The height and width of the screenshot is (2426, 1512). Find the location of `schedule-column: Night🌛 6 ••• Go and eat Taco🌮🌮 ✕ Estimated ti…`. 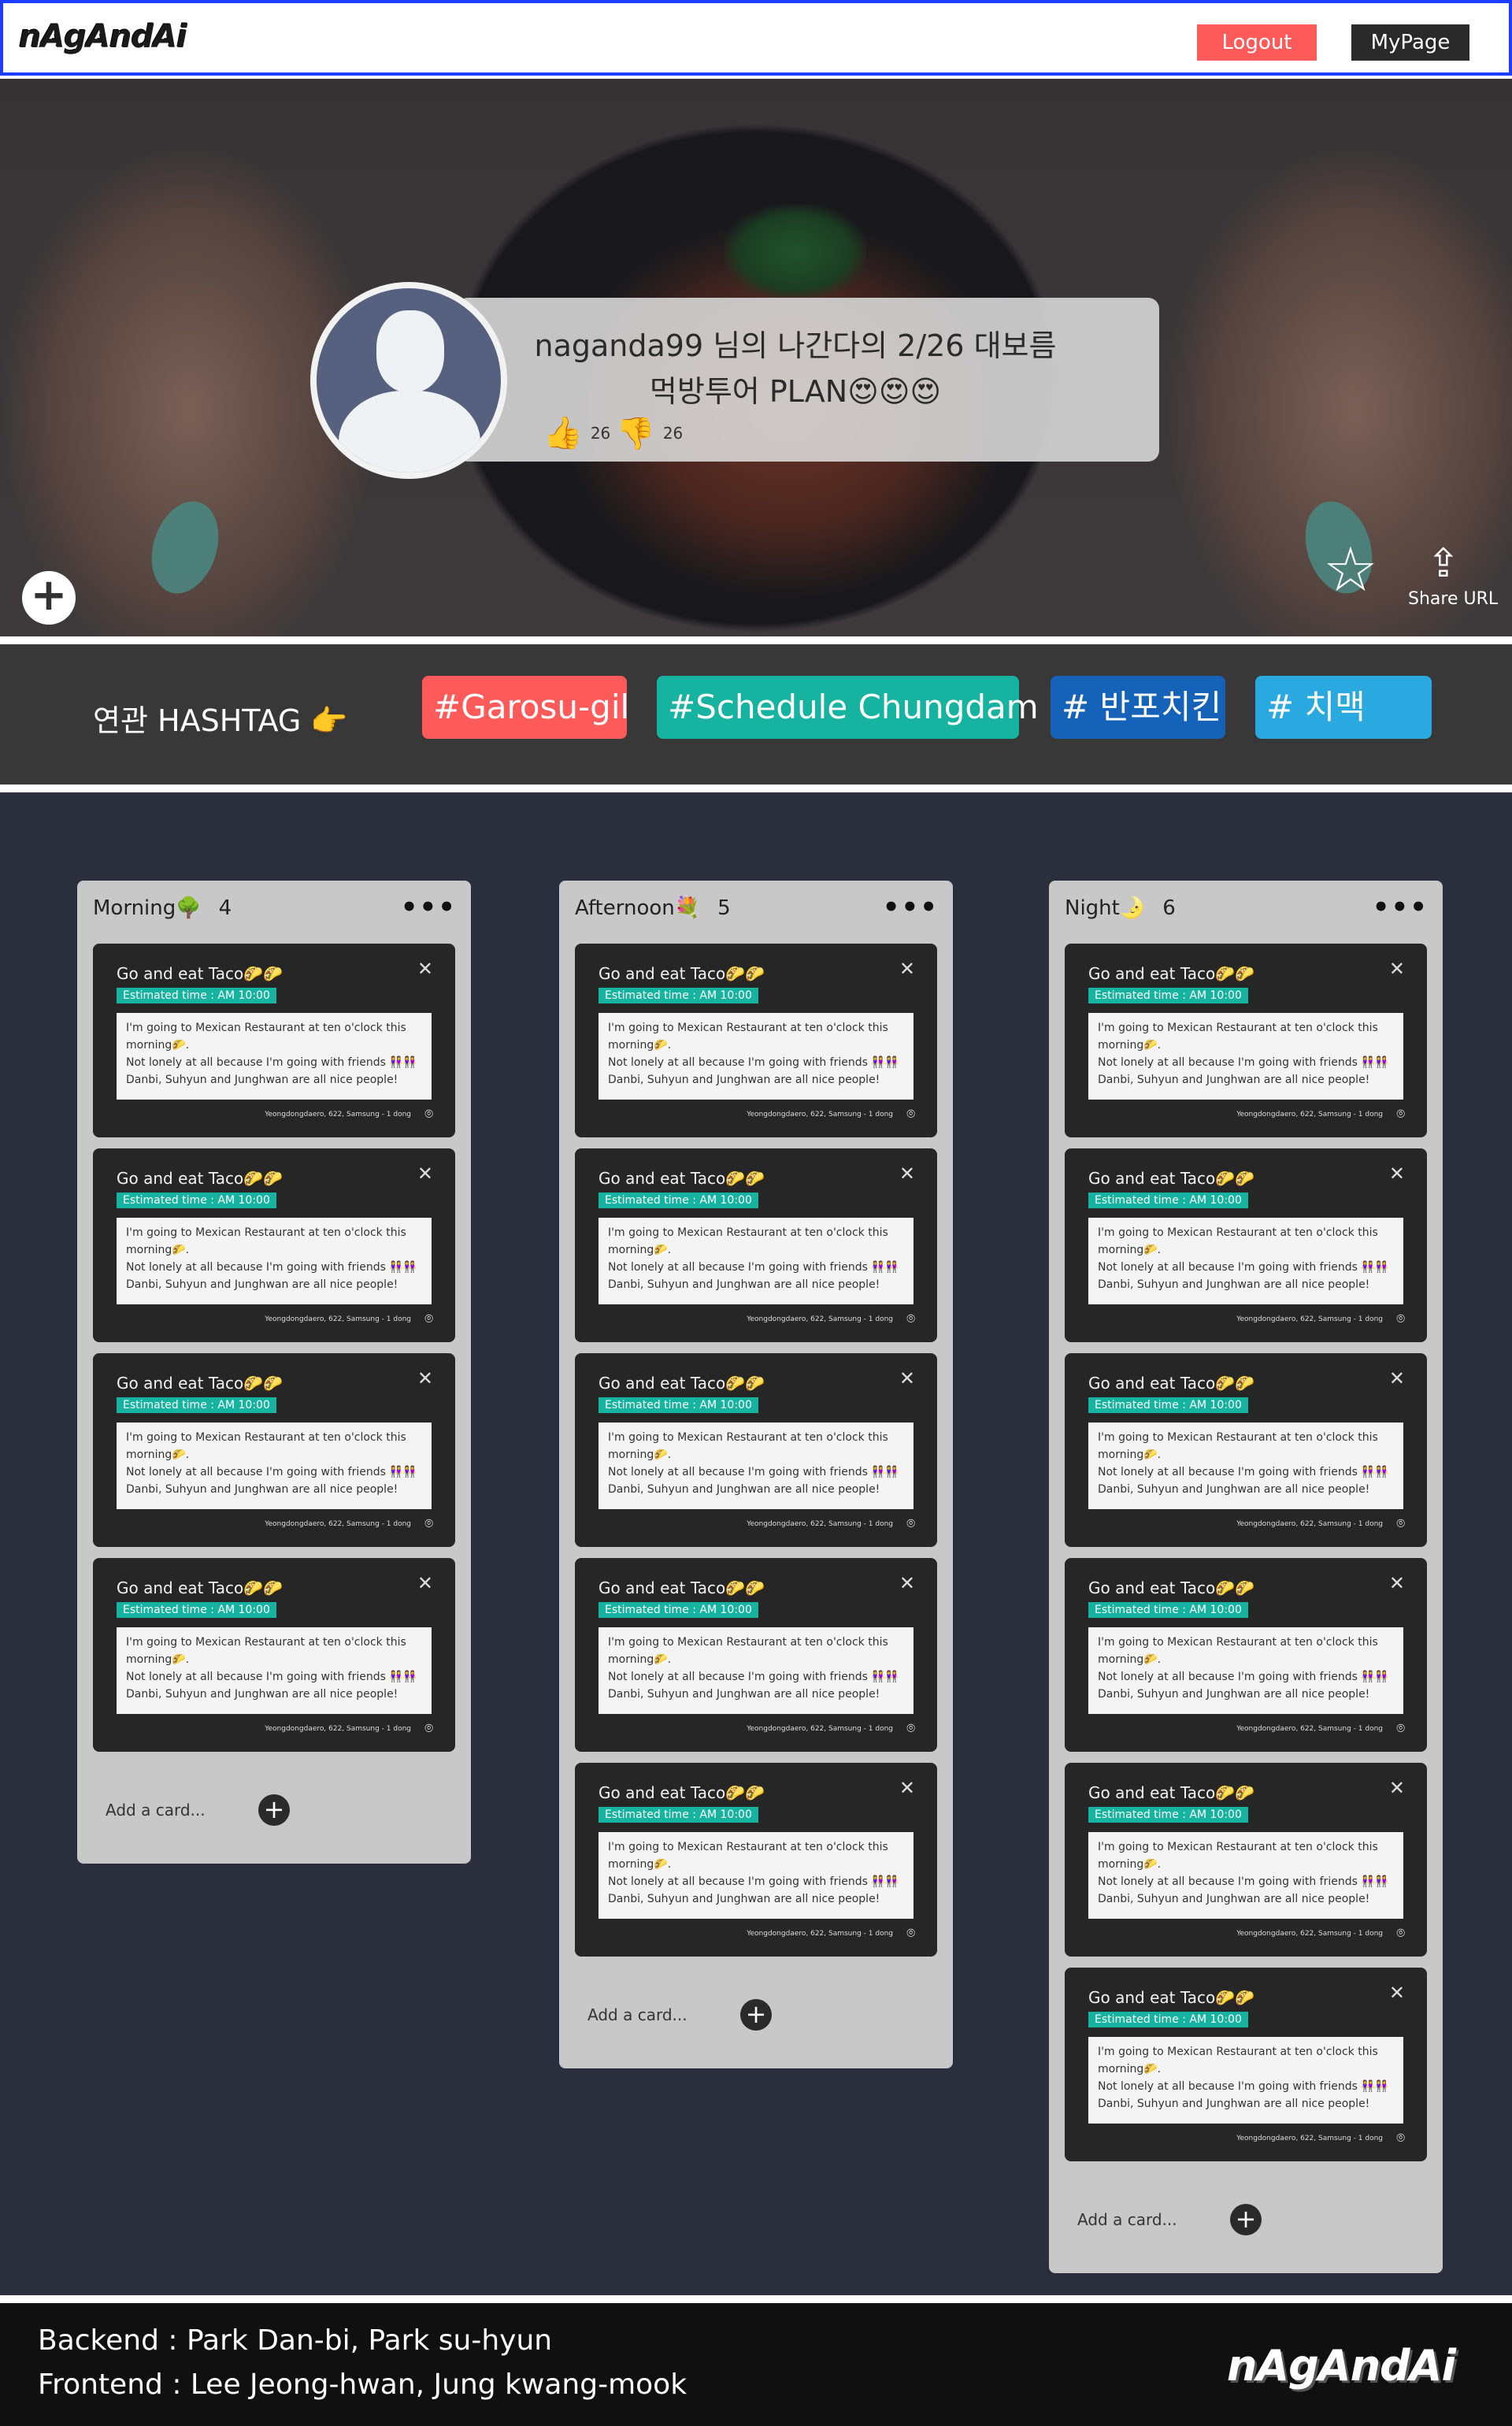

schedule-column: Night🌛 6 ••• Go and eat Taco🌮🌮 ✕ Estimated ti… is located at coordinates (1246, 1577).